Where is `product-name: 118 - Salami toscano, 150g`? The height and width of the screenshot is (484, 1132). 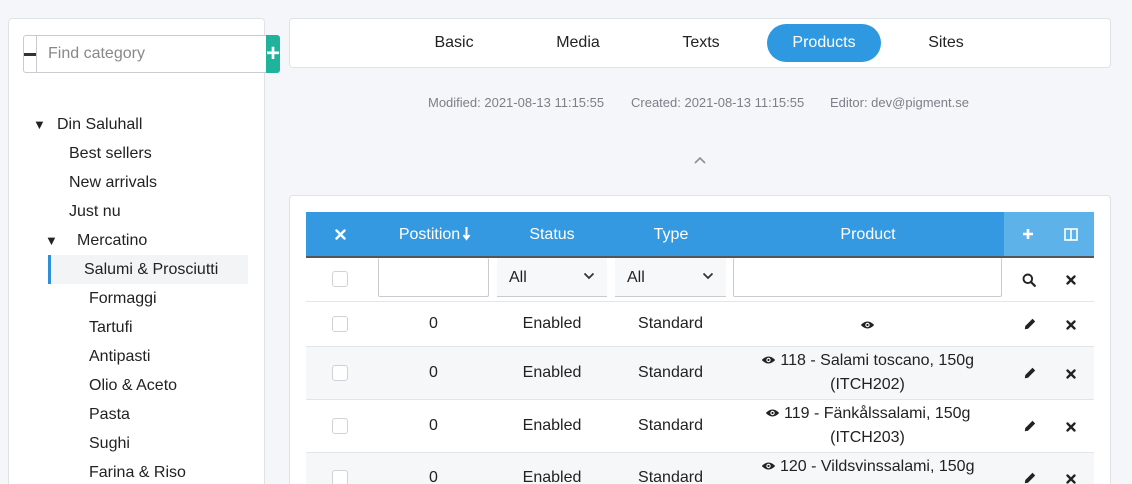
product-name: 118 - Salami toscano, 150g is located at coordinates (877, 360).